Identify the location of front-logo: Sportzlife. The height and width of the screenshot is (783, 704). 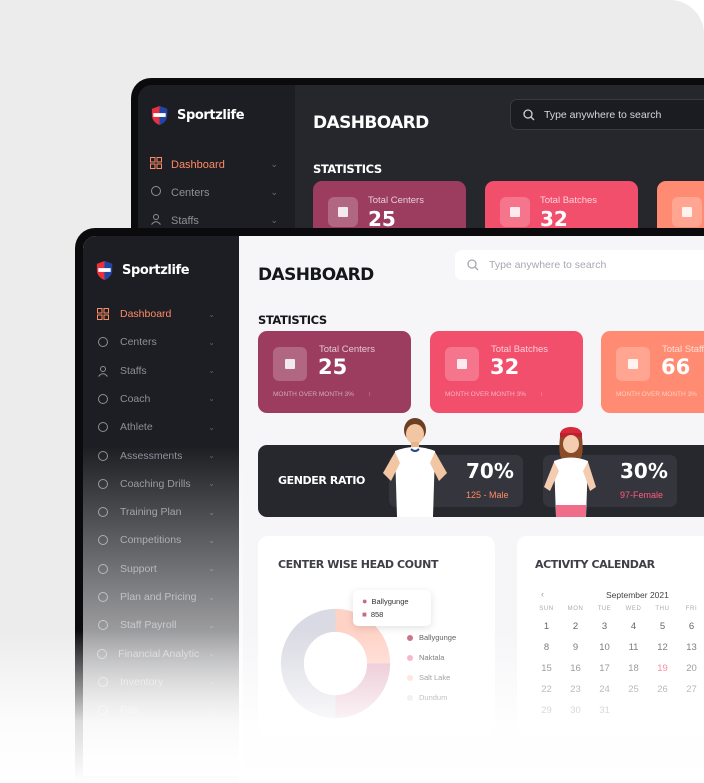
(142, 270).